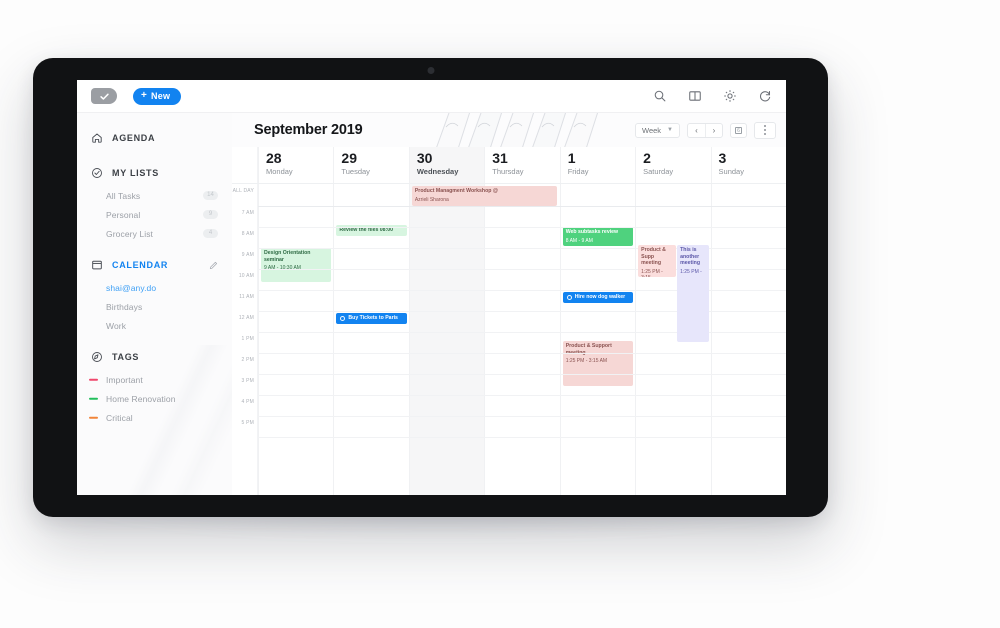 The height and width of the screenshot is (628, 1000). Describe the element at coordinates (652, 130) in the screenshot. I see `view-selector-value: Week` at that location.